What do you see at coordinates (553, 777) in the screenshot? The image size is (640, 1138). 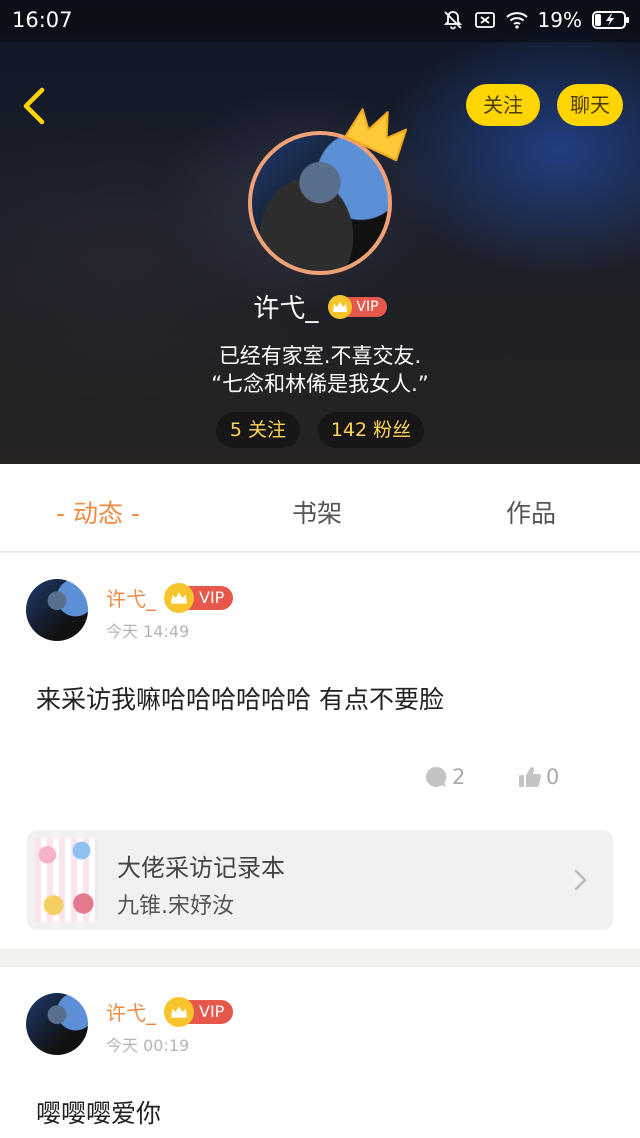 I see `like-count: 0` at bounding box center [553, 777].